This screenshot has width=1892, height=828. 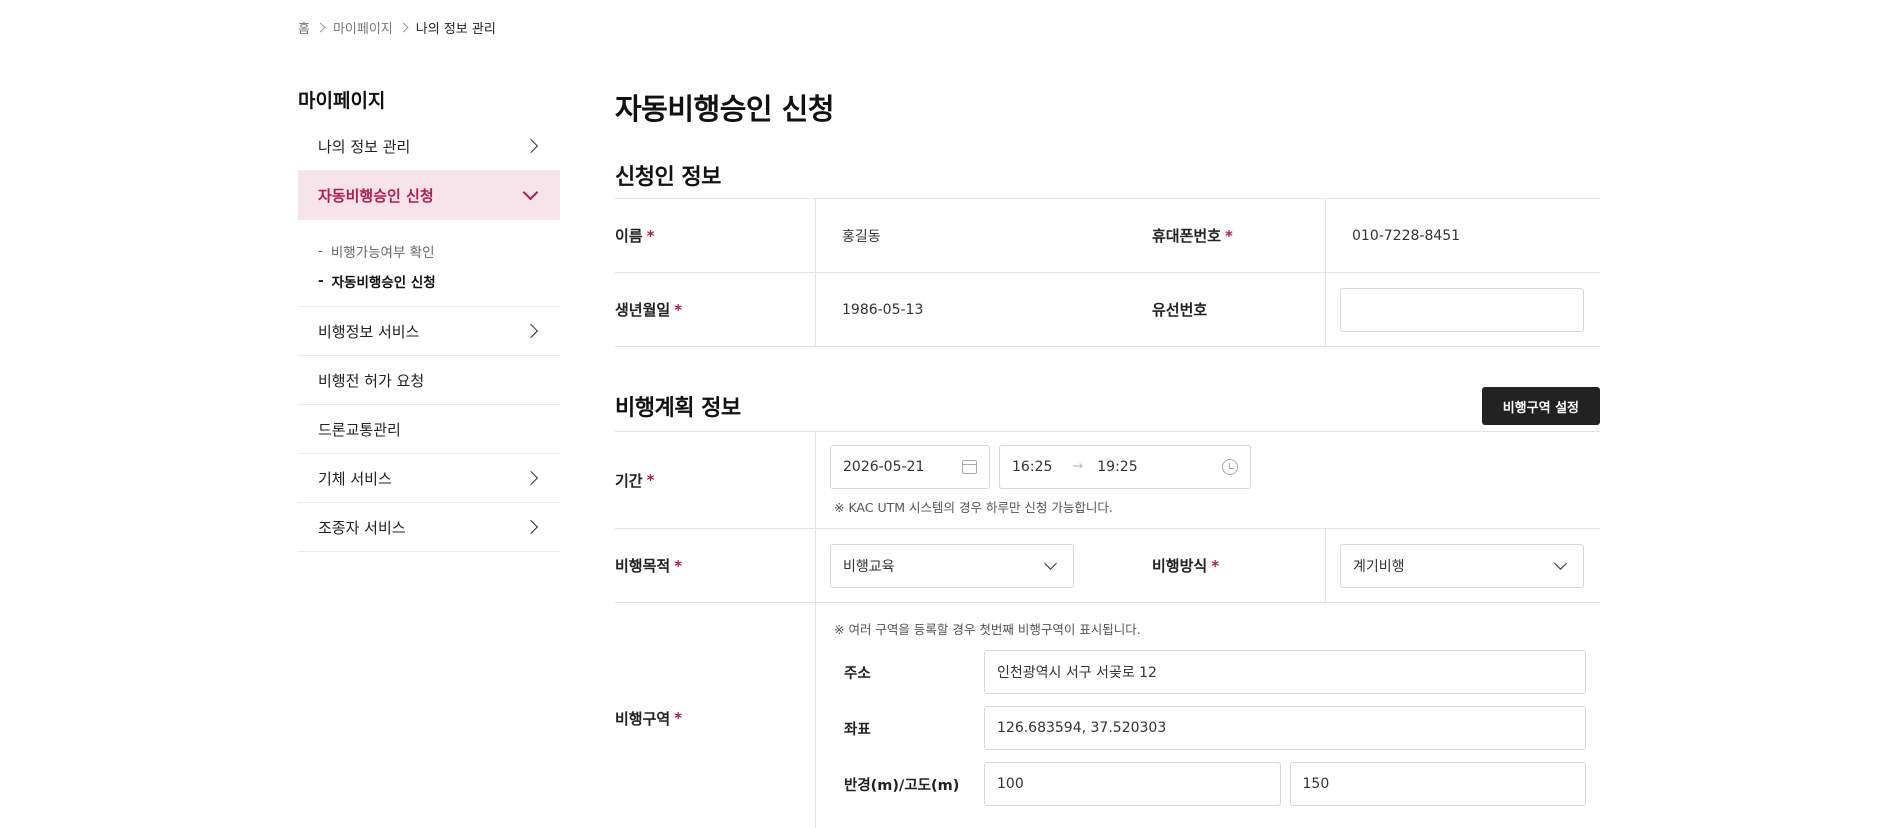 I want to click on plan-section-header: 비행계획 정보 비행구역 설정, so click(x=1107, y=406).